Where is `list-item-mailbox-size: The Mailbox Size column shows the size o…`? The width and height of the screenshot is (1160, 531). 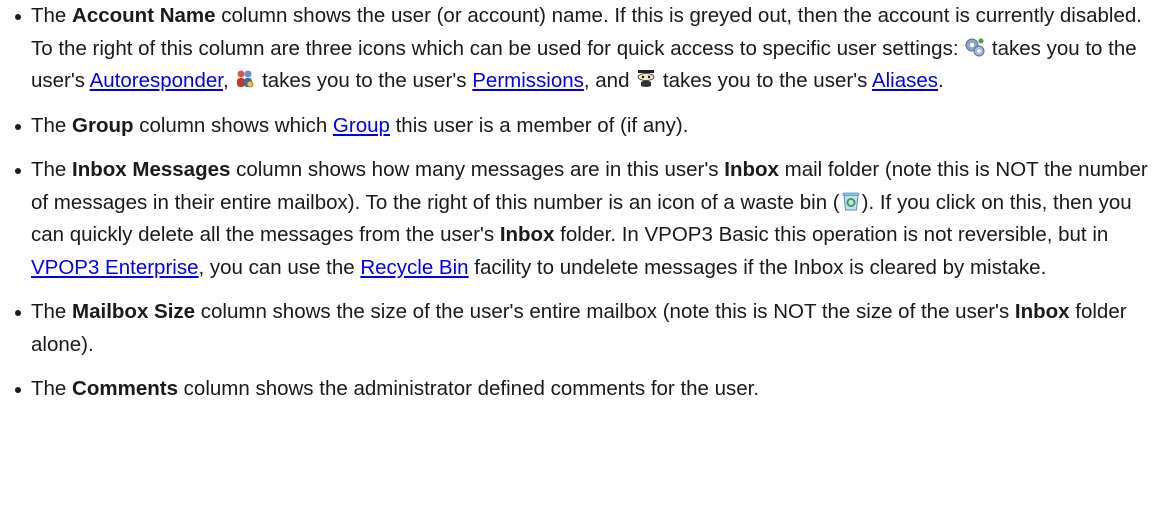
list-item-mailbox-size: The Mailbox Size column shows the size o… is located at coordinates (582, 328).